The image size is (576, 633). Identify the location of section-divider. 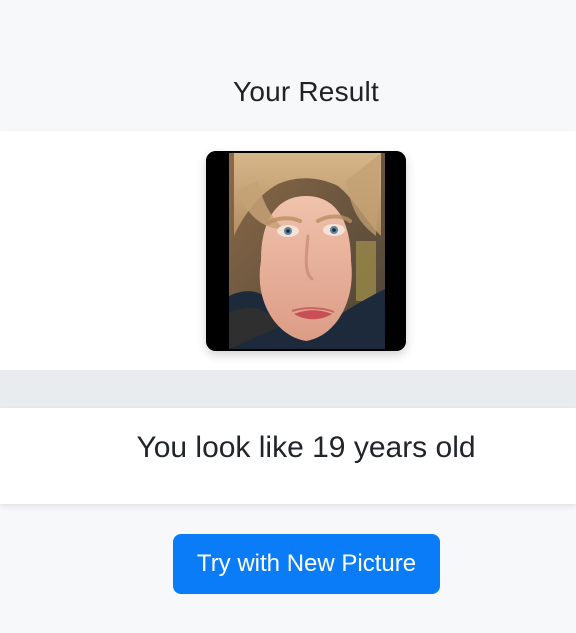
(288, 389).